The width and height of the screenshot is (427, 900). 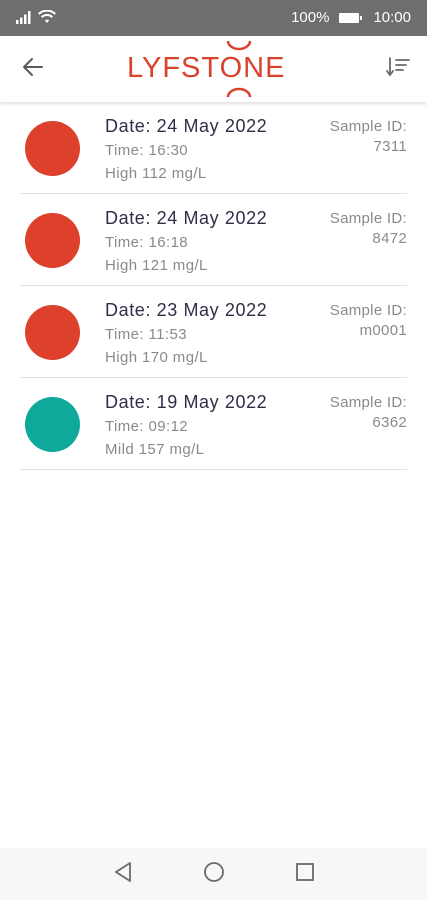 What do you see at coordinates (156, 173) in the screenshot?
I see `sample-reading: High 112 mg/L` at bounding box center [156, 173].